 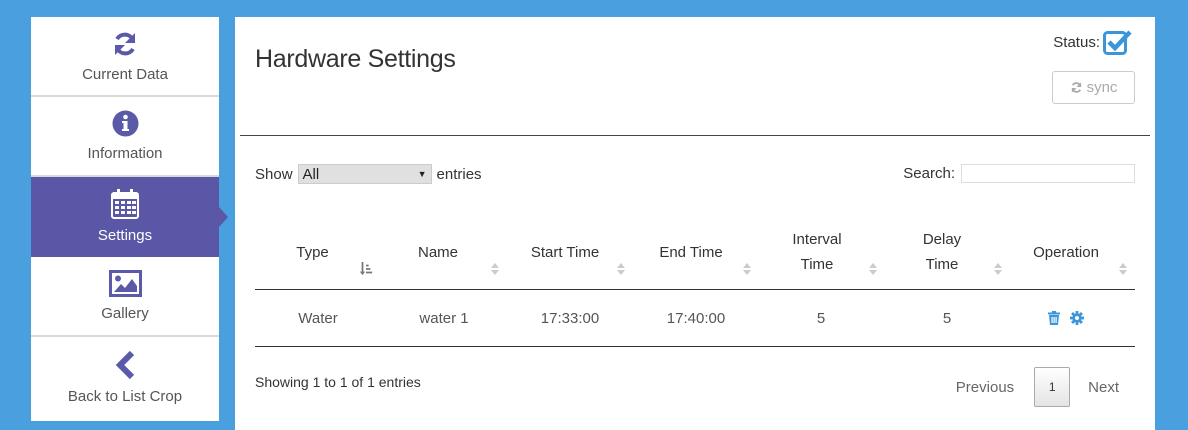 I want to click on status-label: Status:, so click(x=1076, y=42).